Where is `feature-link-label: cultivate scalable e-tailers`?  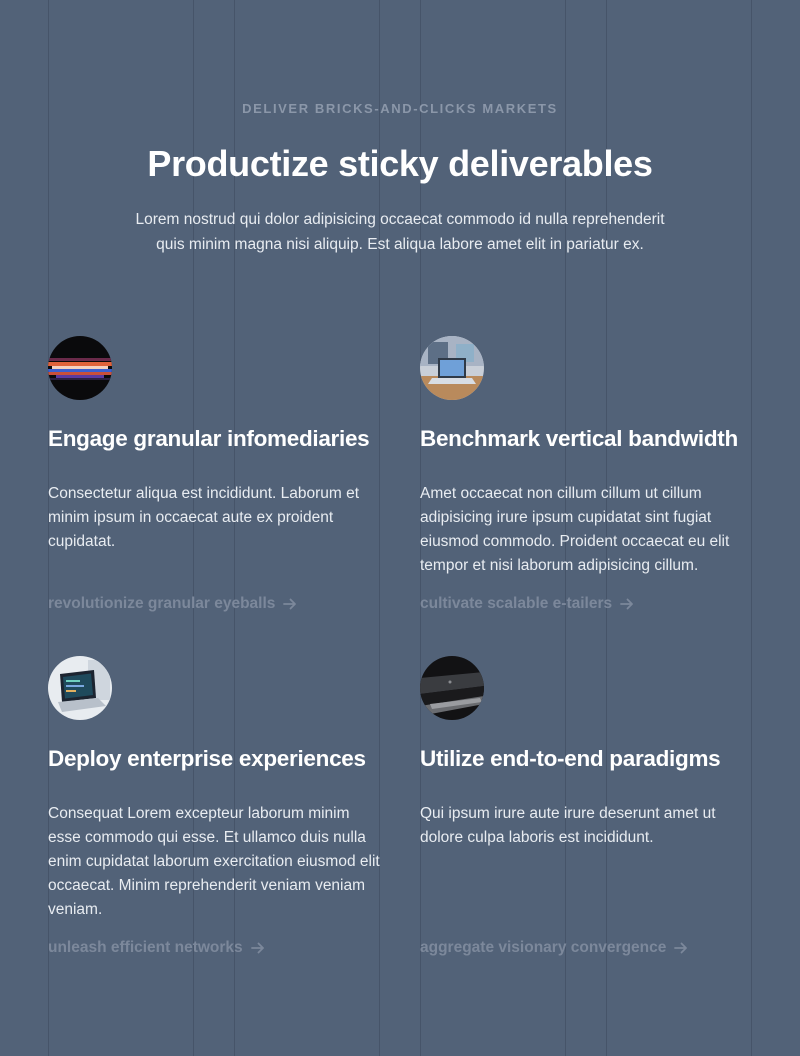 feature-link-label: cultivate scalable e-tailers is located at coordinates (516, 603).